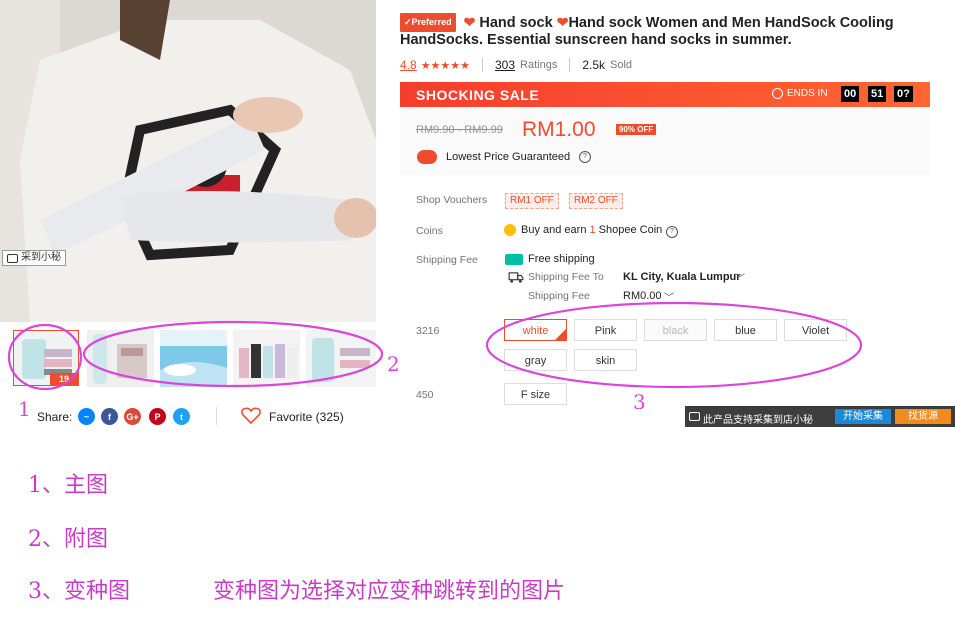 The width and height of the screenshot is (955, 623). Describe the element at coordinates (516, 65) in the screenshot. I see `rating-row: 4.8 ★★★★★ 303 Ratings 2.5k Sold` at that location.